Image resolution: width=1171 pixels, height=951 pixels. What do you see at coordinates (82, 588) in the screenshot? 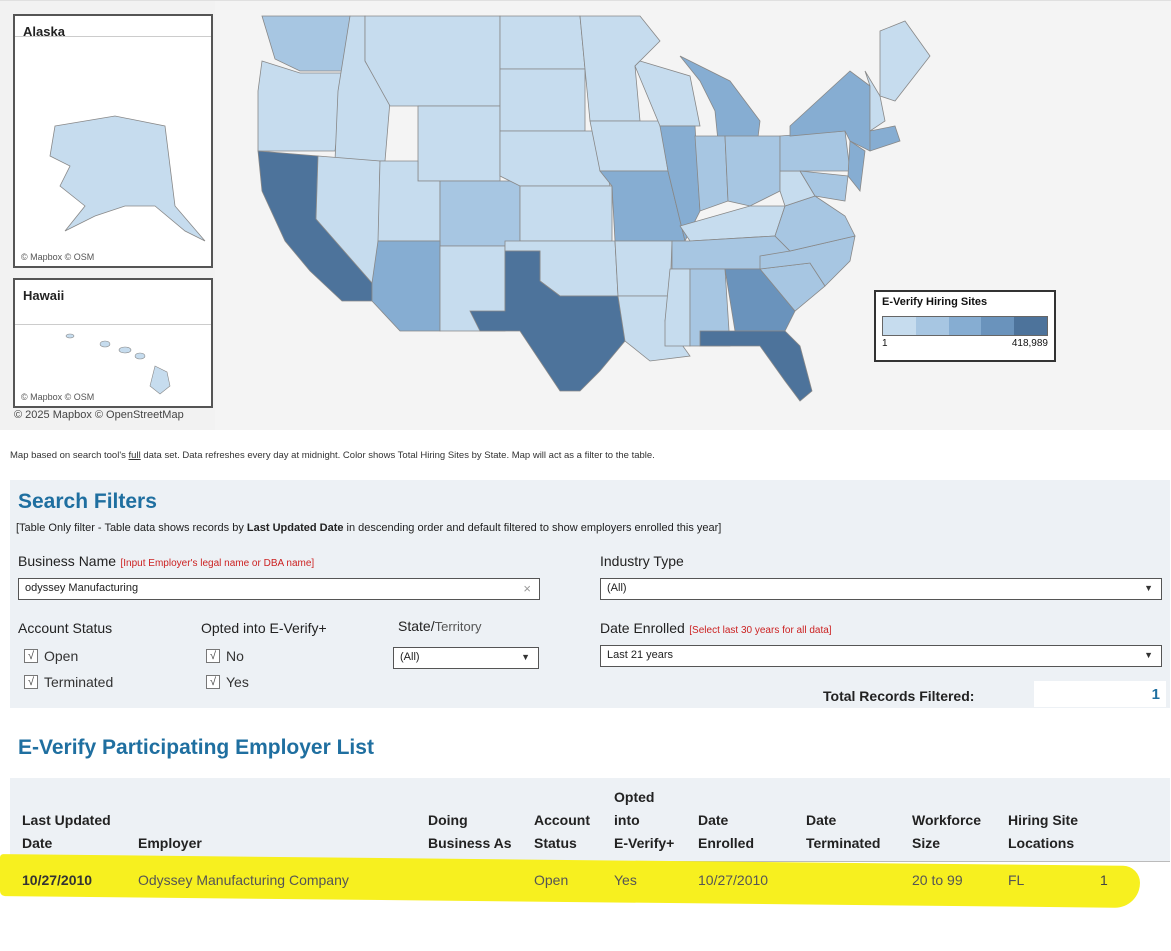
I see `business-name-value: odyssey Manufacturing` at bounding box center [82, 588].